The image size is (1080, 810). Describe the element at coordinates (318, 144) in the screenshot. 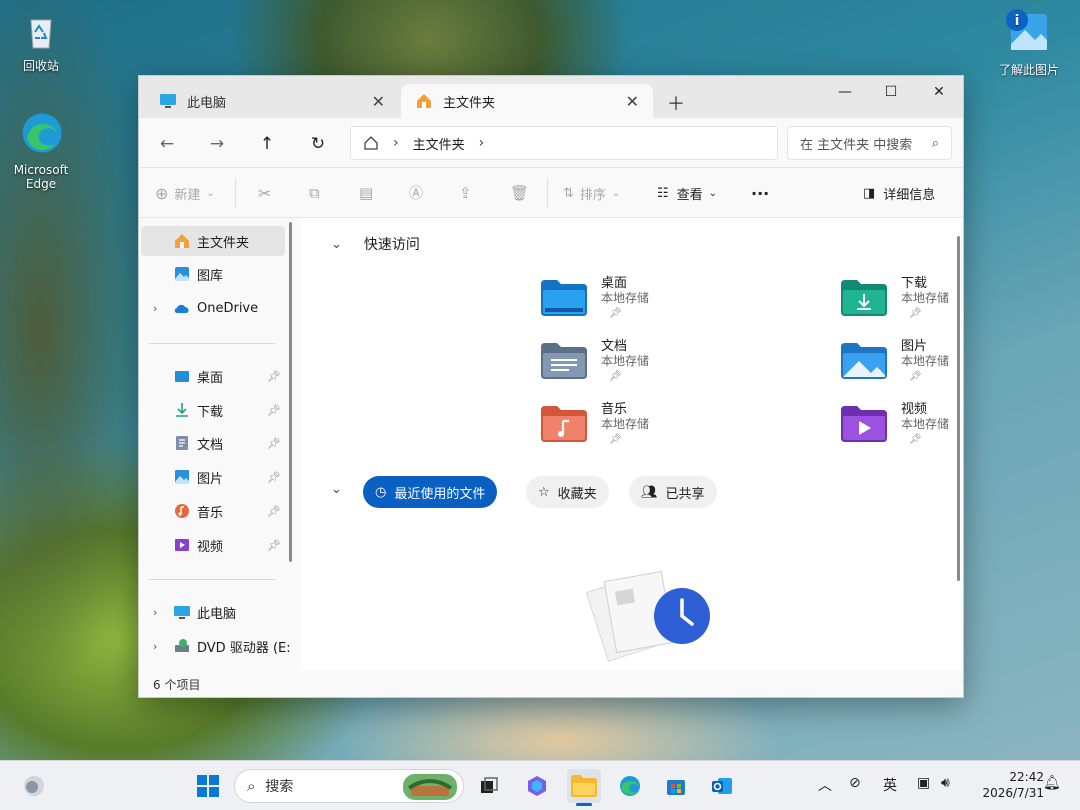

I see `refresh-icon: ↻` at that location.